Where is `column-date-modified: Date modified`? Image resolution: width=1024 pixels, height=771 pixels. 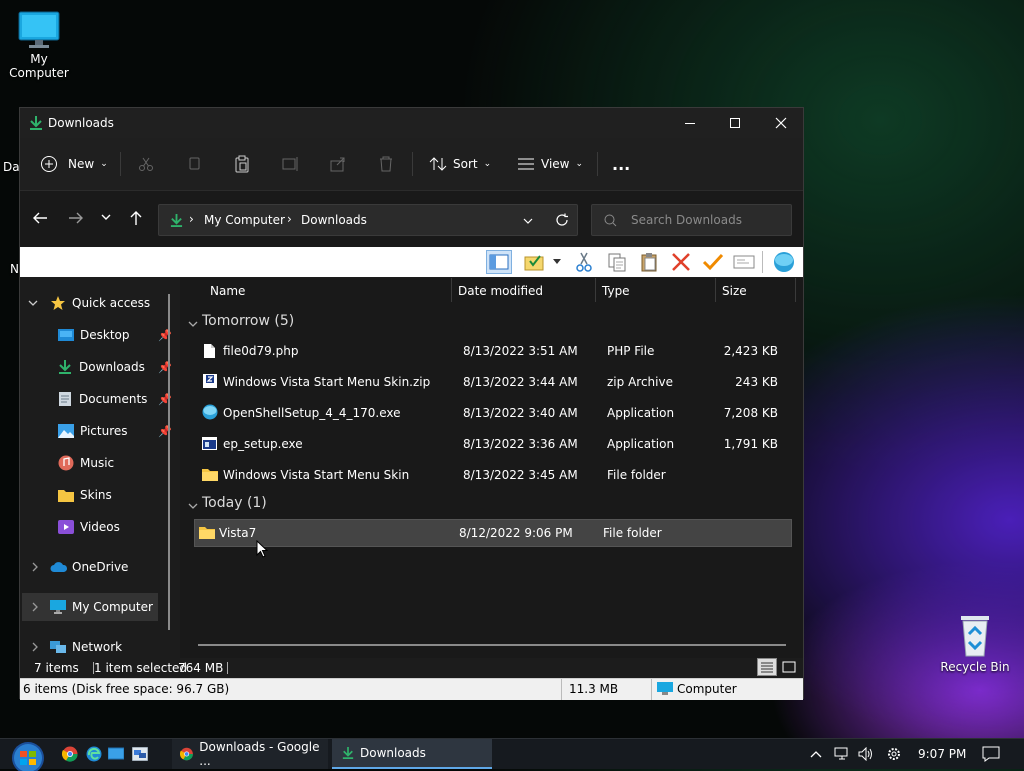 column-date-modified: Date modified is located at coordinates (500, 291).